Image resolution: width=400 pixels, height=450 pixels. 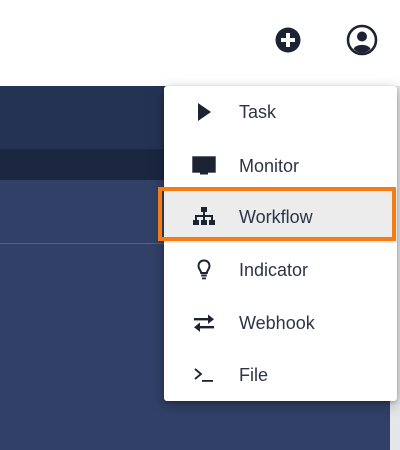 I want to click on account-button, so click(x=362, y=40).